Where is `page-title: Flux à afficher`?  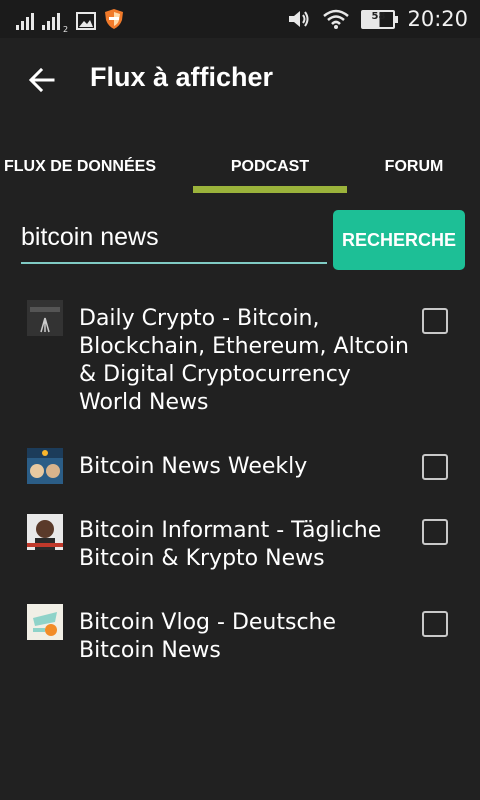 page-title: Flux à afficher is located at coordinates (182, 77).